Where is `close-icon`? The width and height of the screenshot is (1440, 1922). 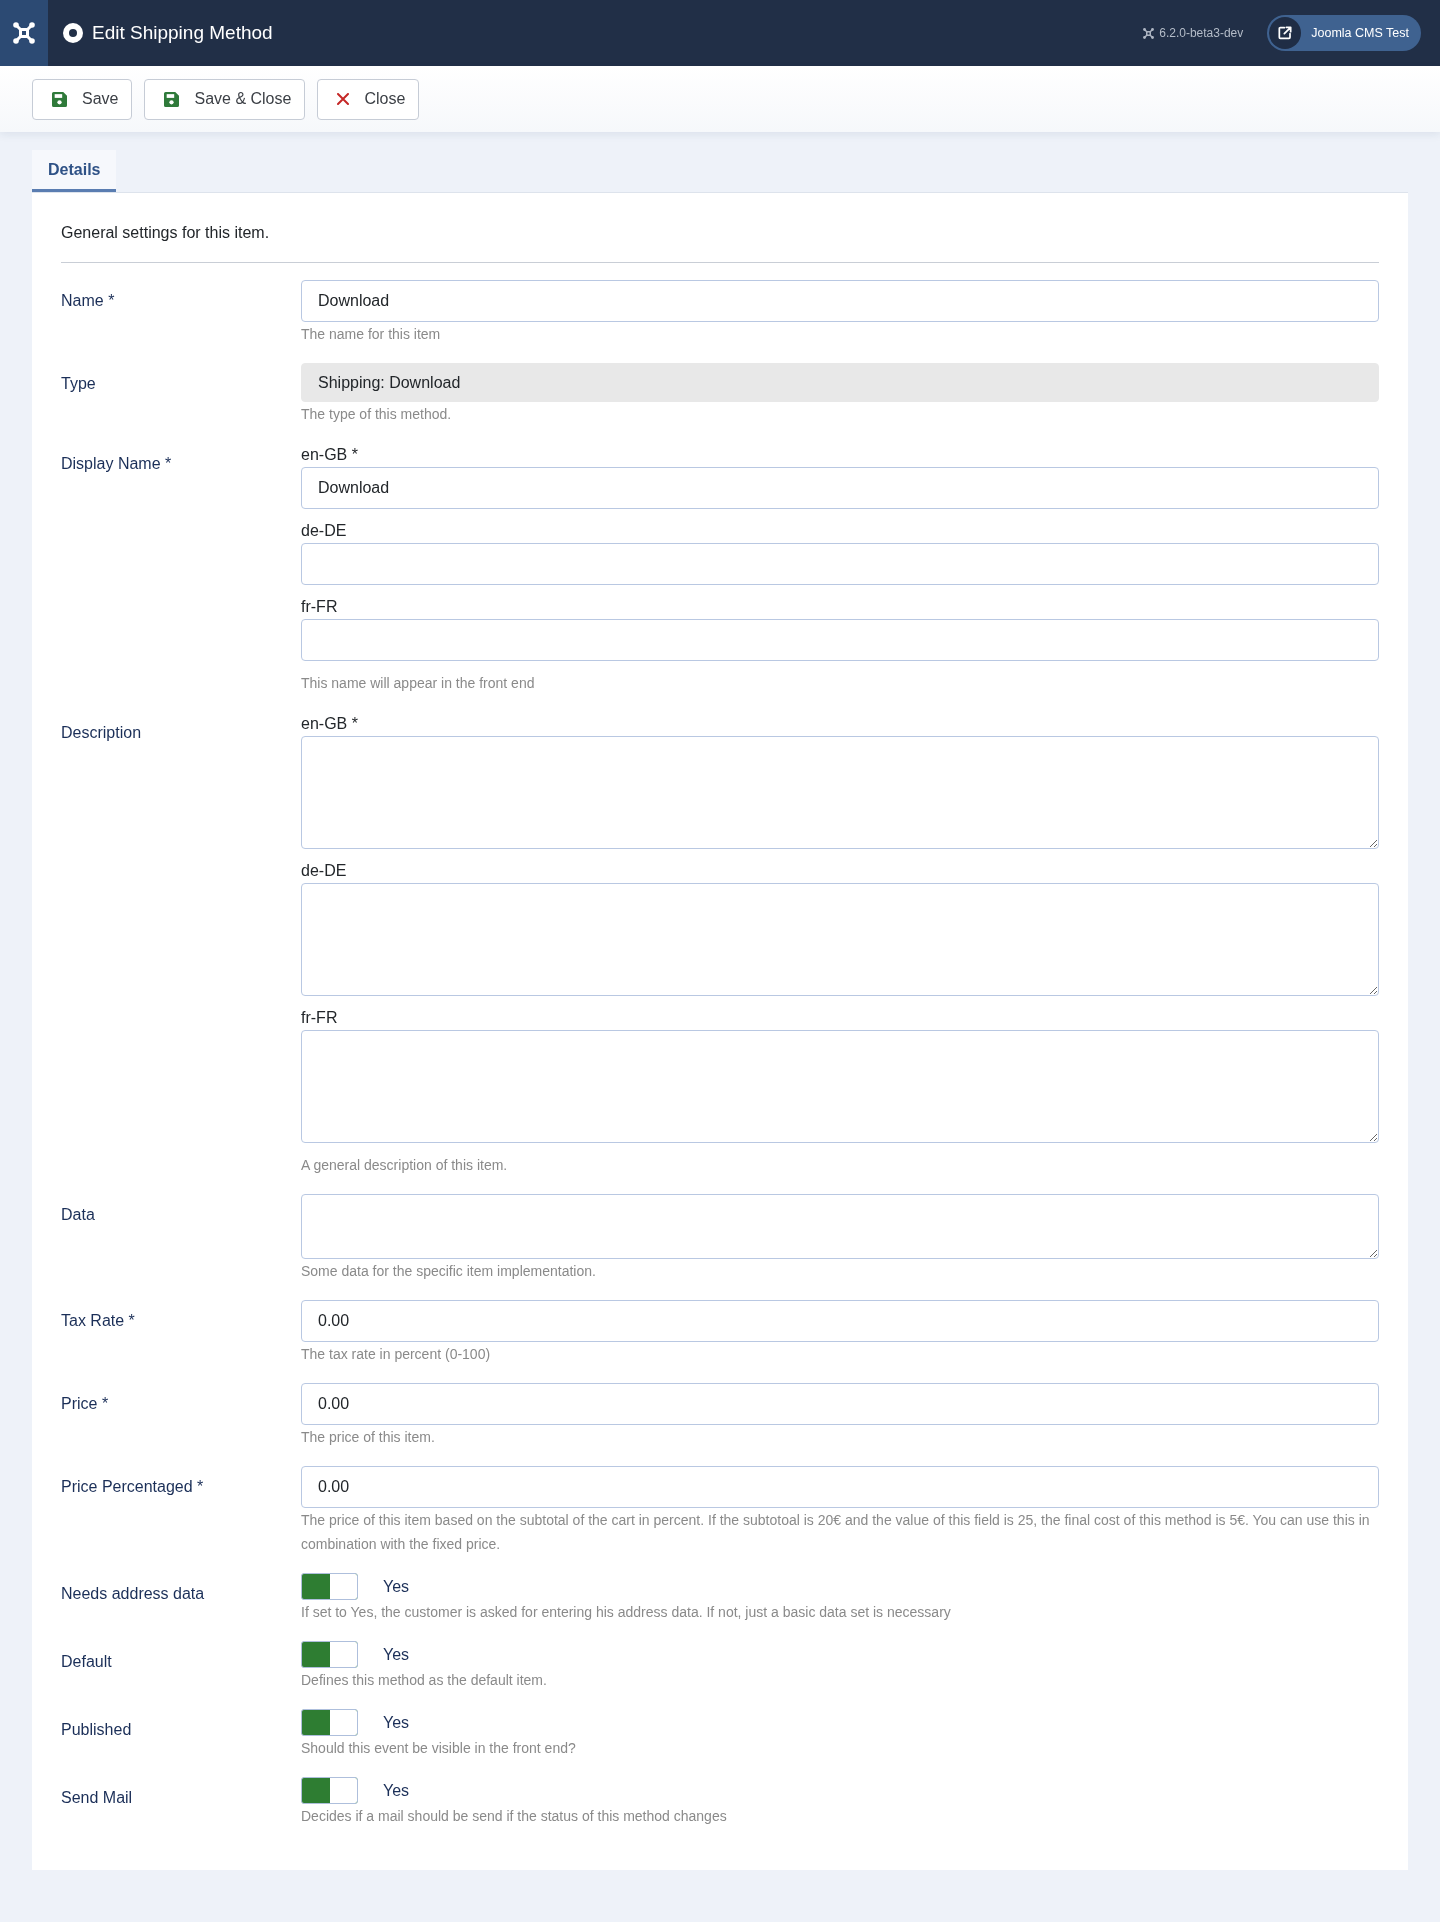 close-icon is located at coordinates (343, 99).